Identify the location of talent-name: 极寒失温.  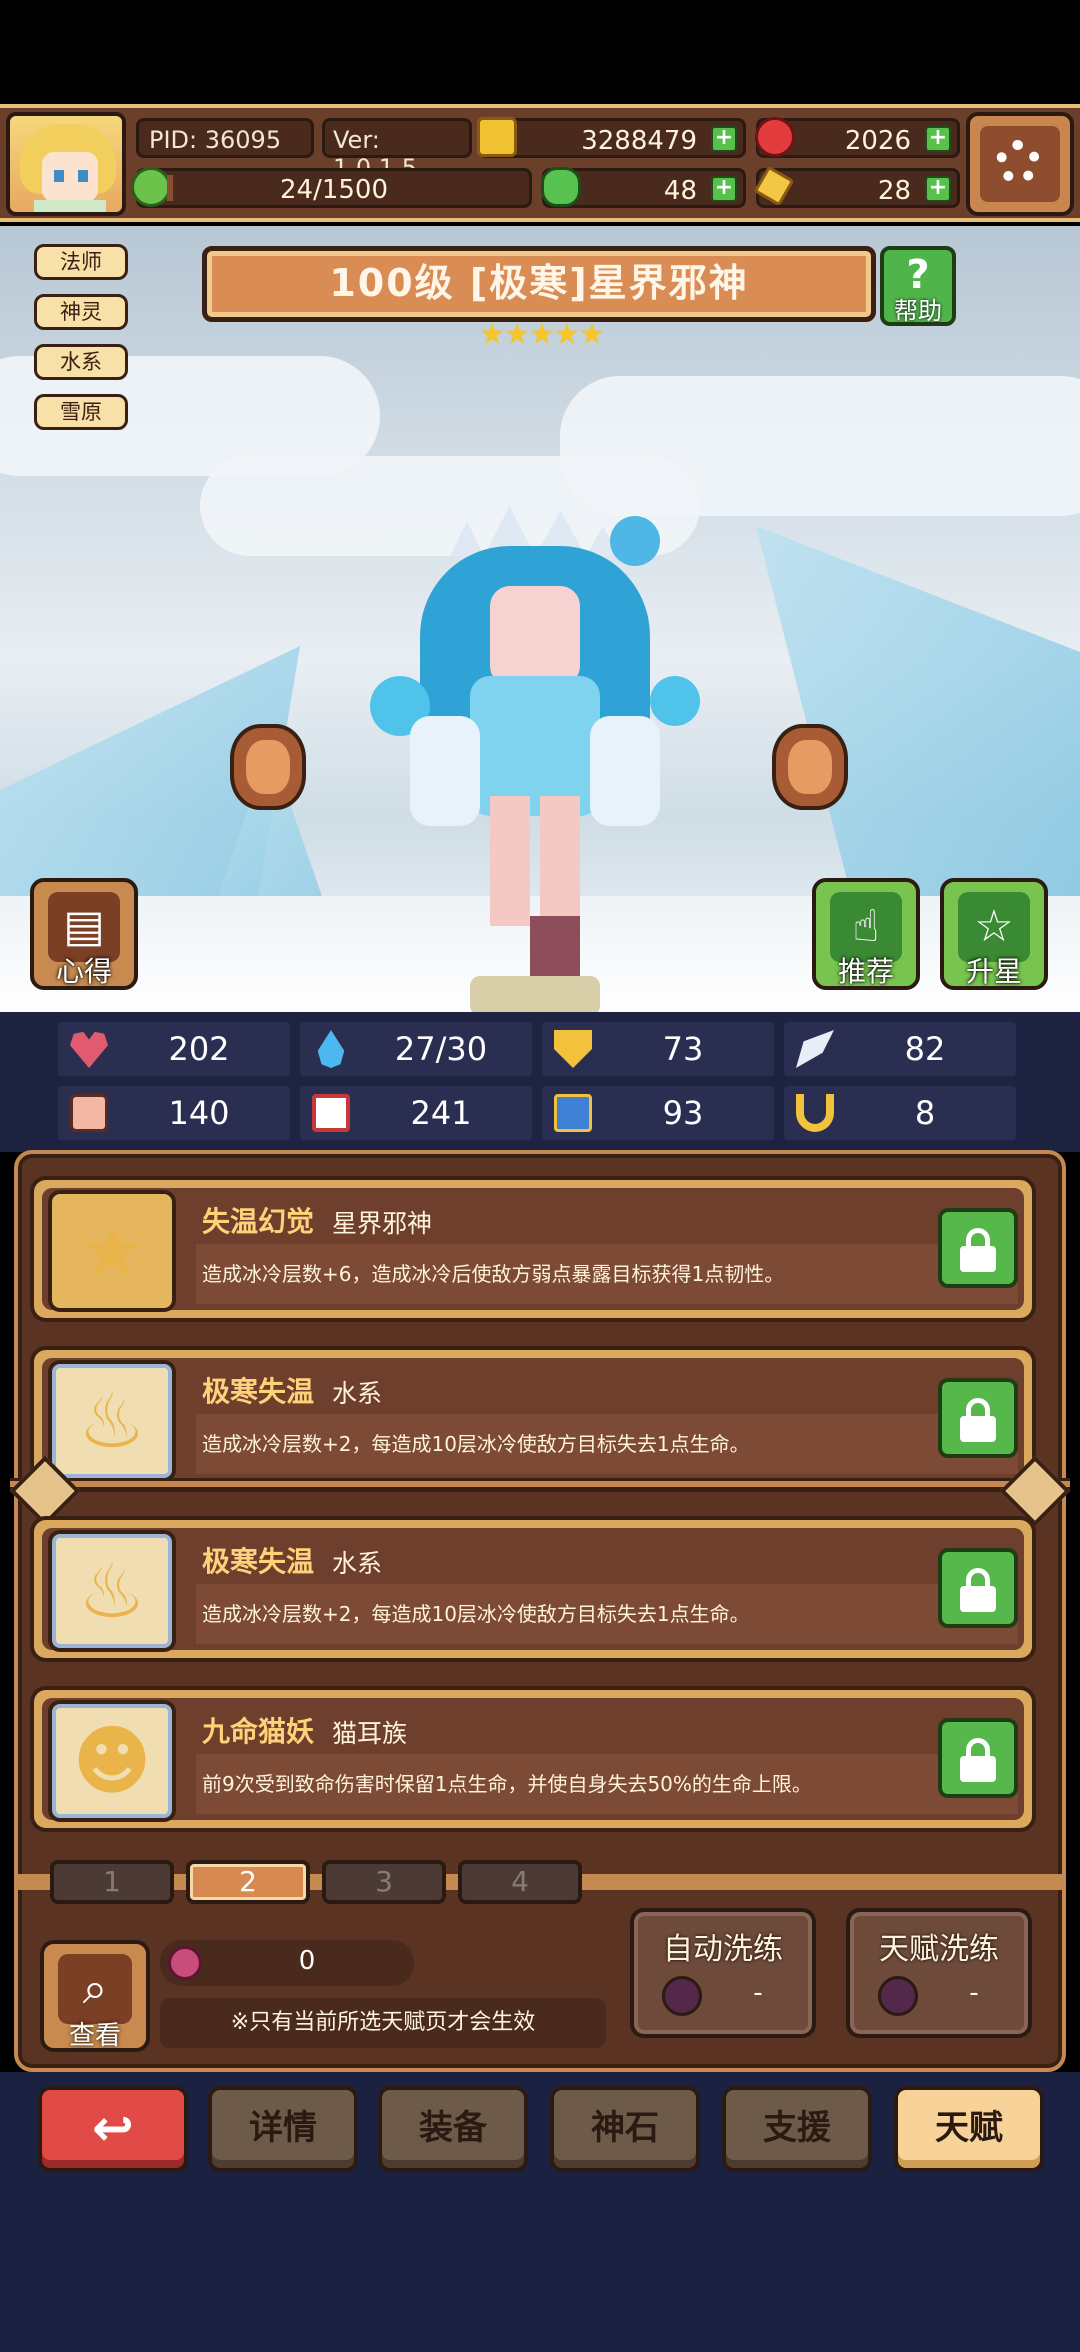
(258, 1561).